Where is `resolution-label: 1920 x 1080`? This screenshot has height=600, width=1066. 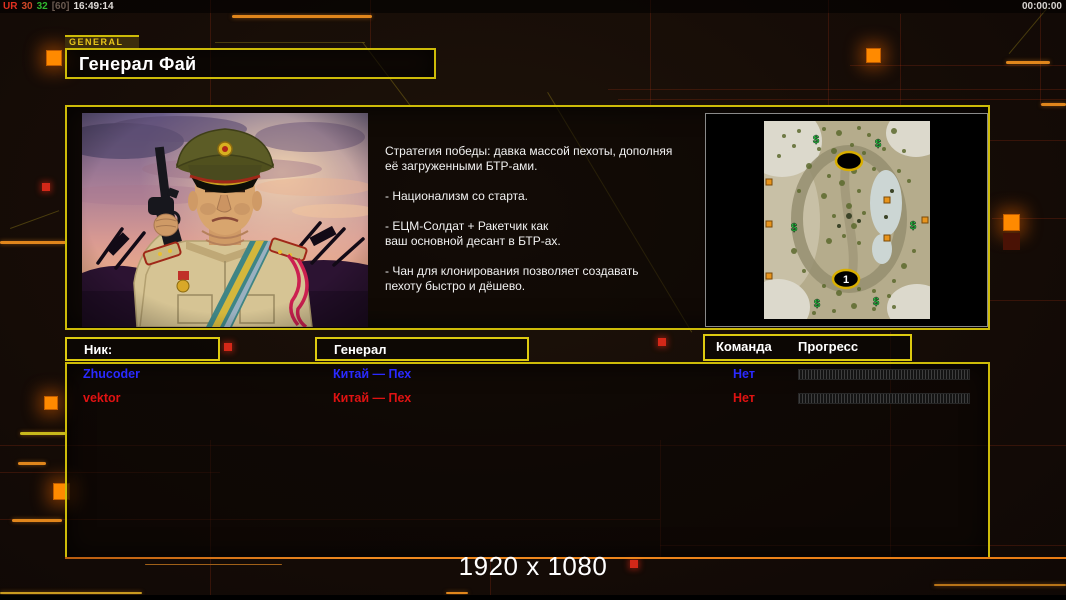
resolution-label: 1920 x 1080 is located at coordinates (533, 566).